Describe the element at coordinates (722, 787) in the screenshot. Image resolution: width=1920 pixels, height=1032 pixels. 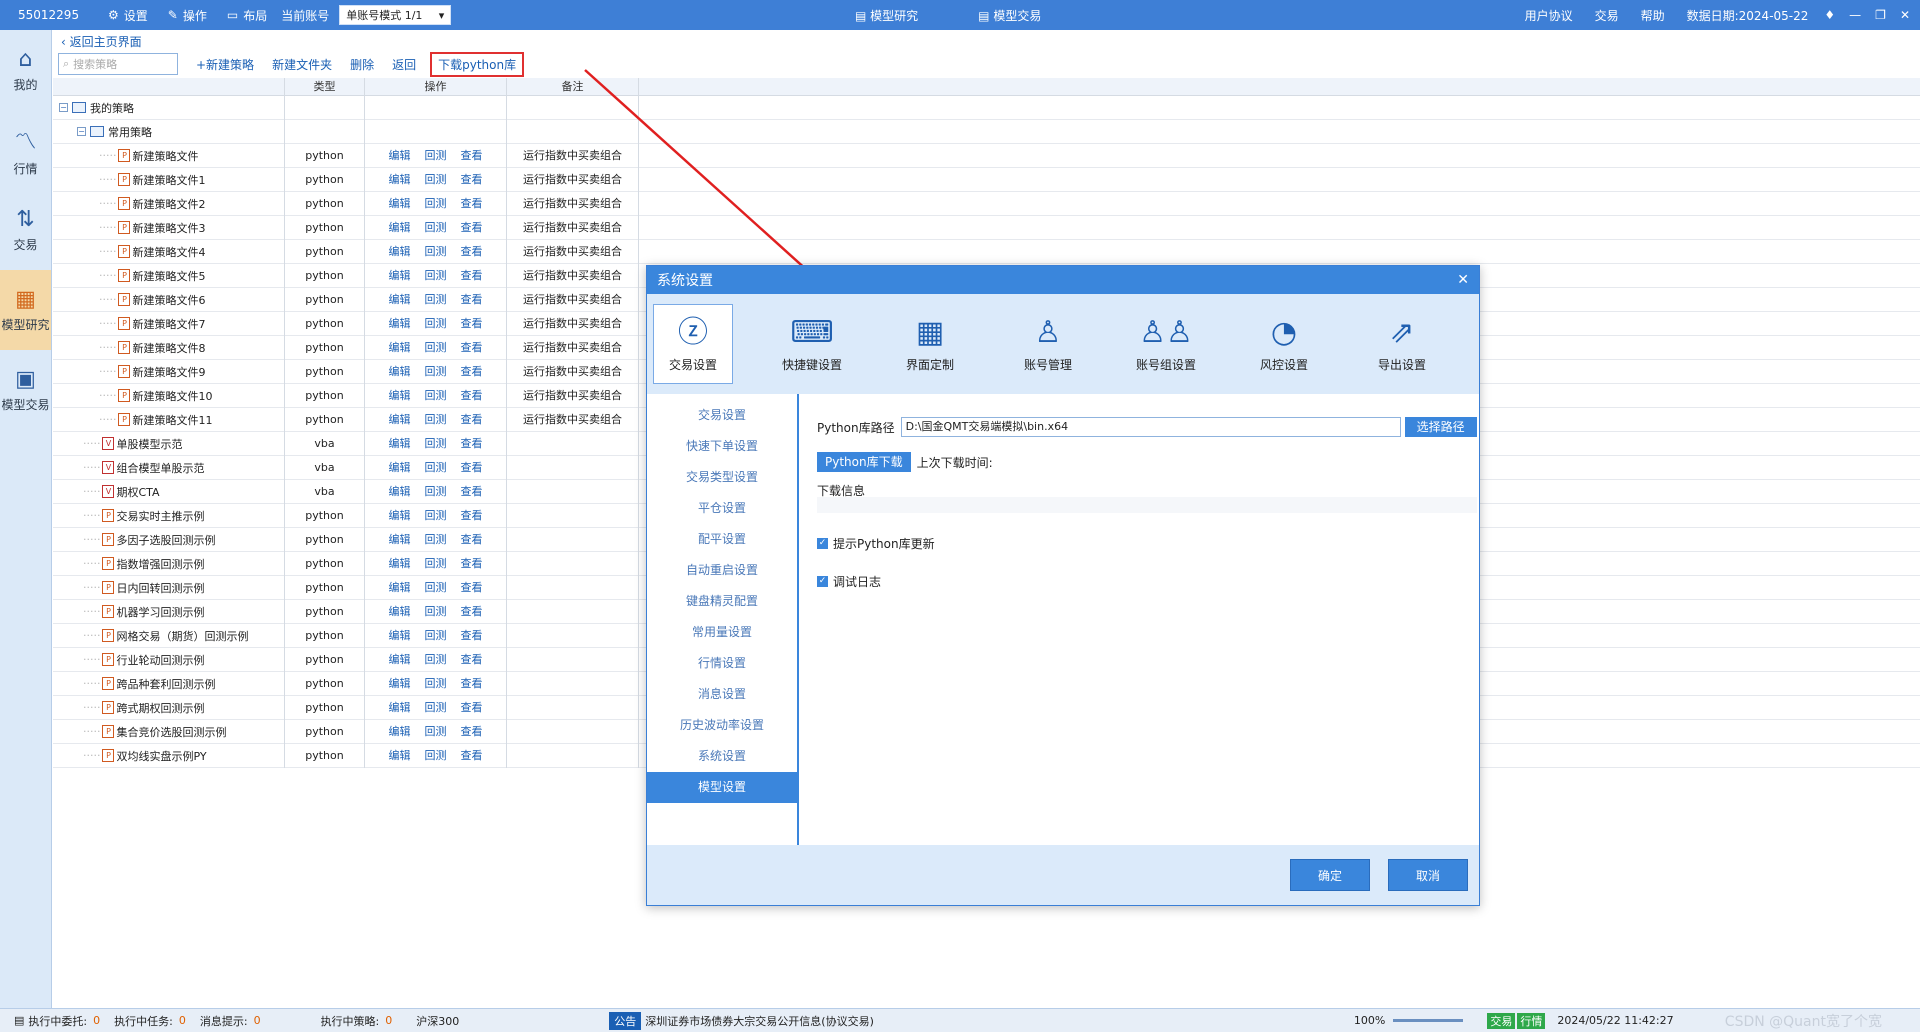
I see `settings-menu-item: 模型设置` at that location.